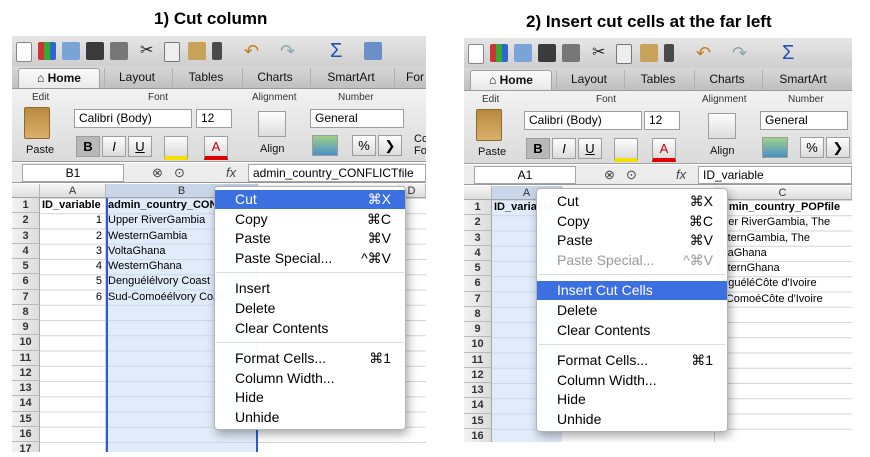 This screenshot has width=870, height=457. I want to click on menu-item-insert: Insert, so click(310, 288).